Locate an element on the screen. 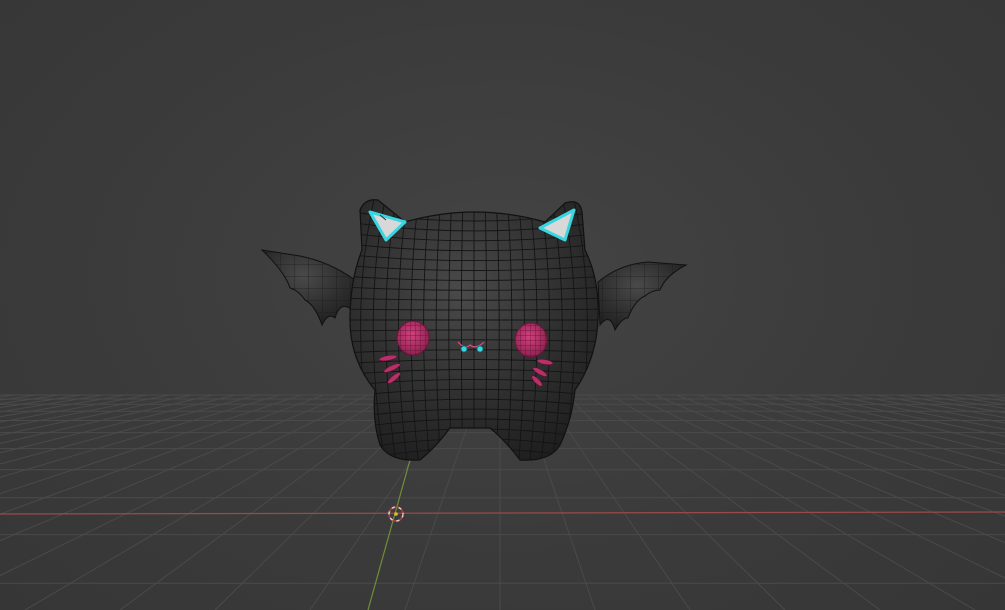  left-cheek is located at coordinates (413, 338).